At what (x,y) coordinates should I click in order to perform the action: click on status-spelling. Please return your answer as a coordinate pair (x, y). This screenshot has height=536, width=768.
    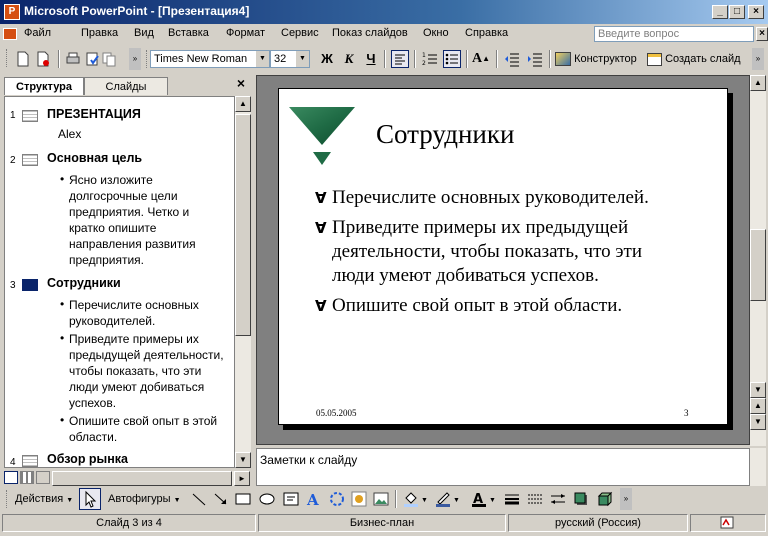
    Looking at the image, I should click on (728, 523).